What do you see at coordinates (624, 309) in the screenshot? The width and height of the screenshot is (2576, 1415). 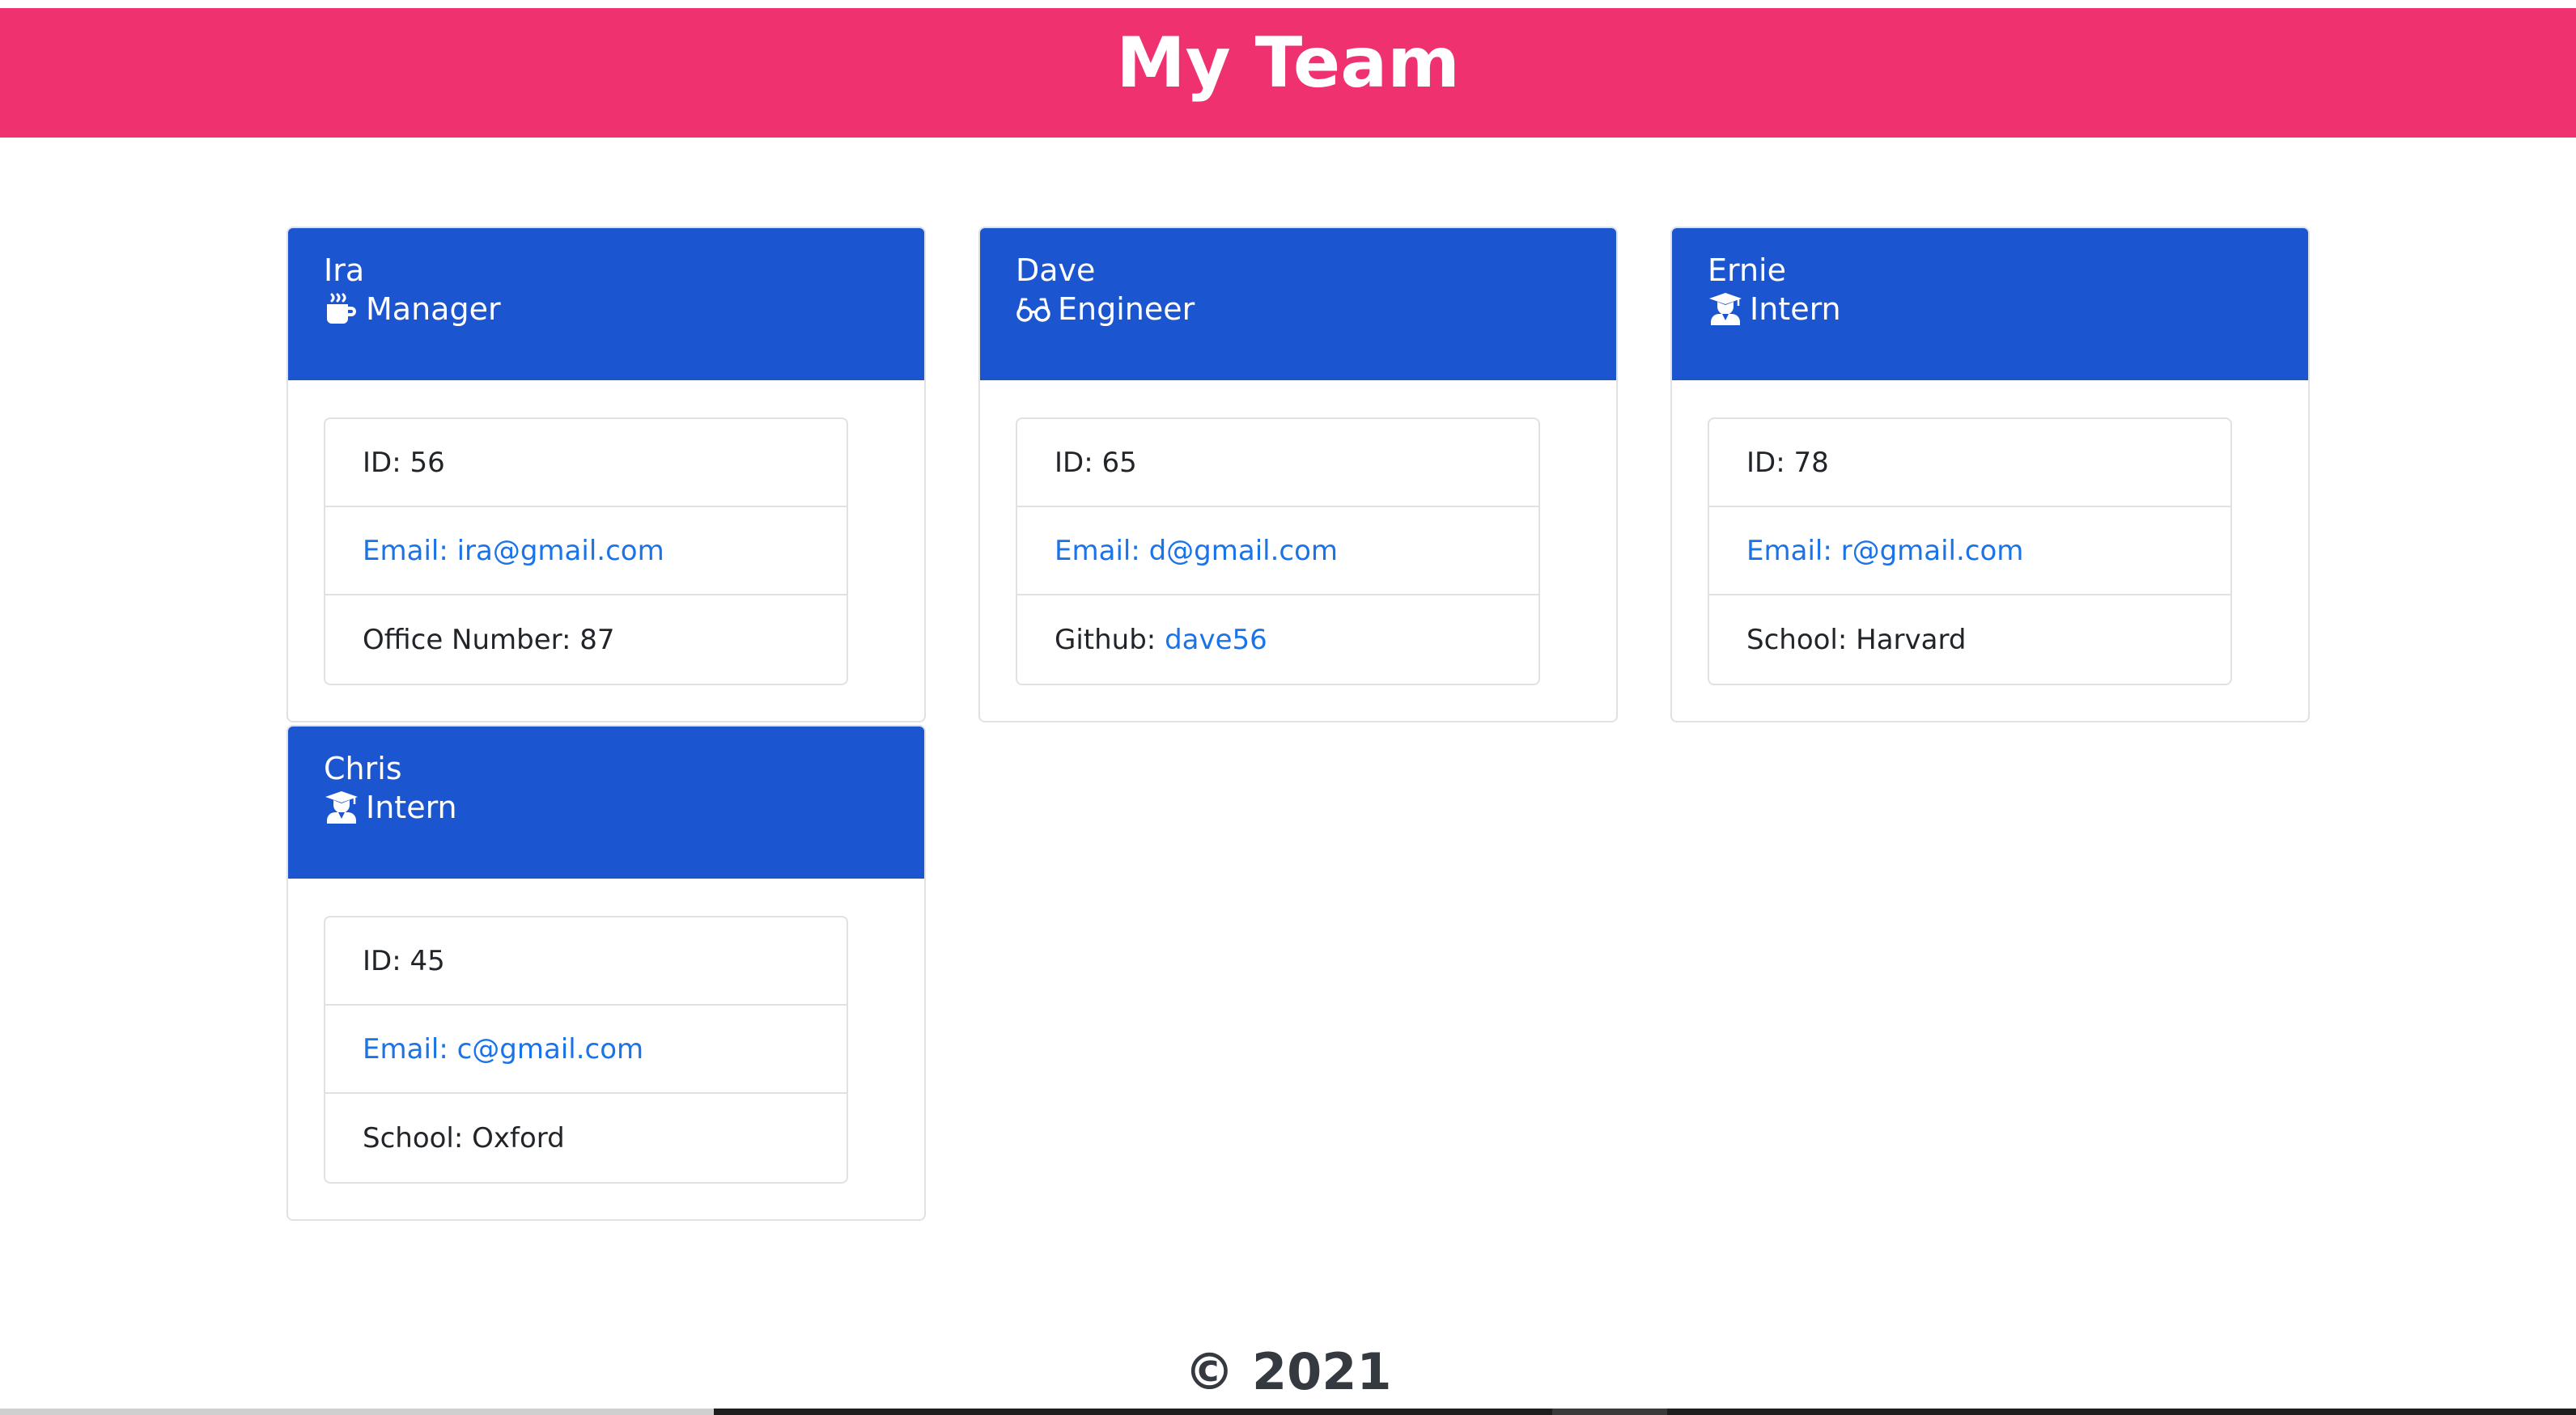 I see `member-role: Manager` at bounding box center [624, 309].